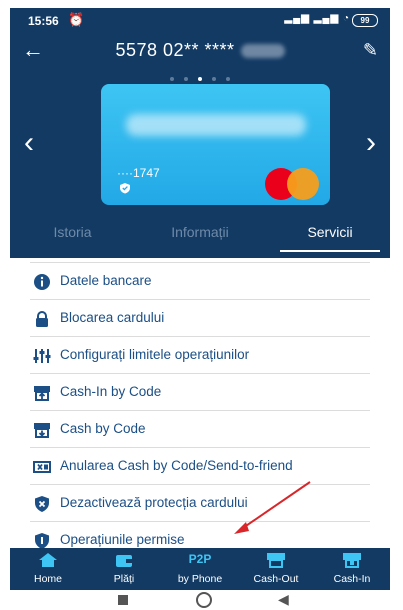 This screenshot has width=403, height=610. I want to click on recents-square-icon, so click(123, 600).